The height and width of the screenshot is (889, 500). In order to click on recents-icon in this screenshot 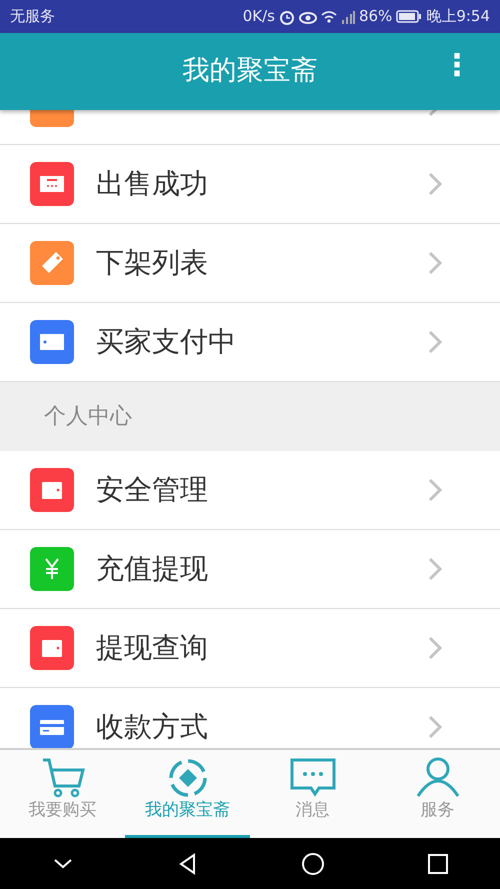, I will do `click(438, 864)`.